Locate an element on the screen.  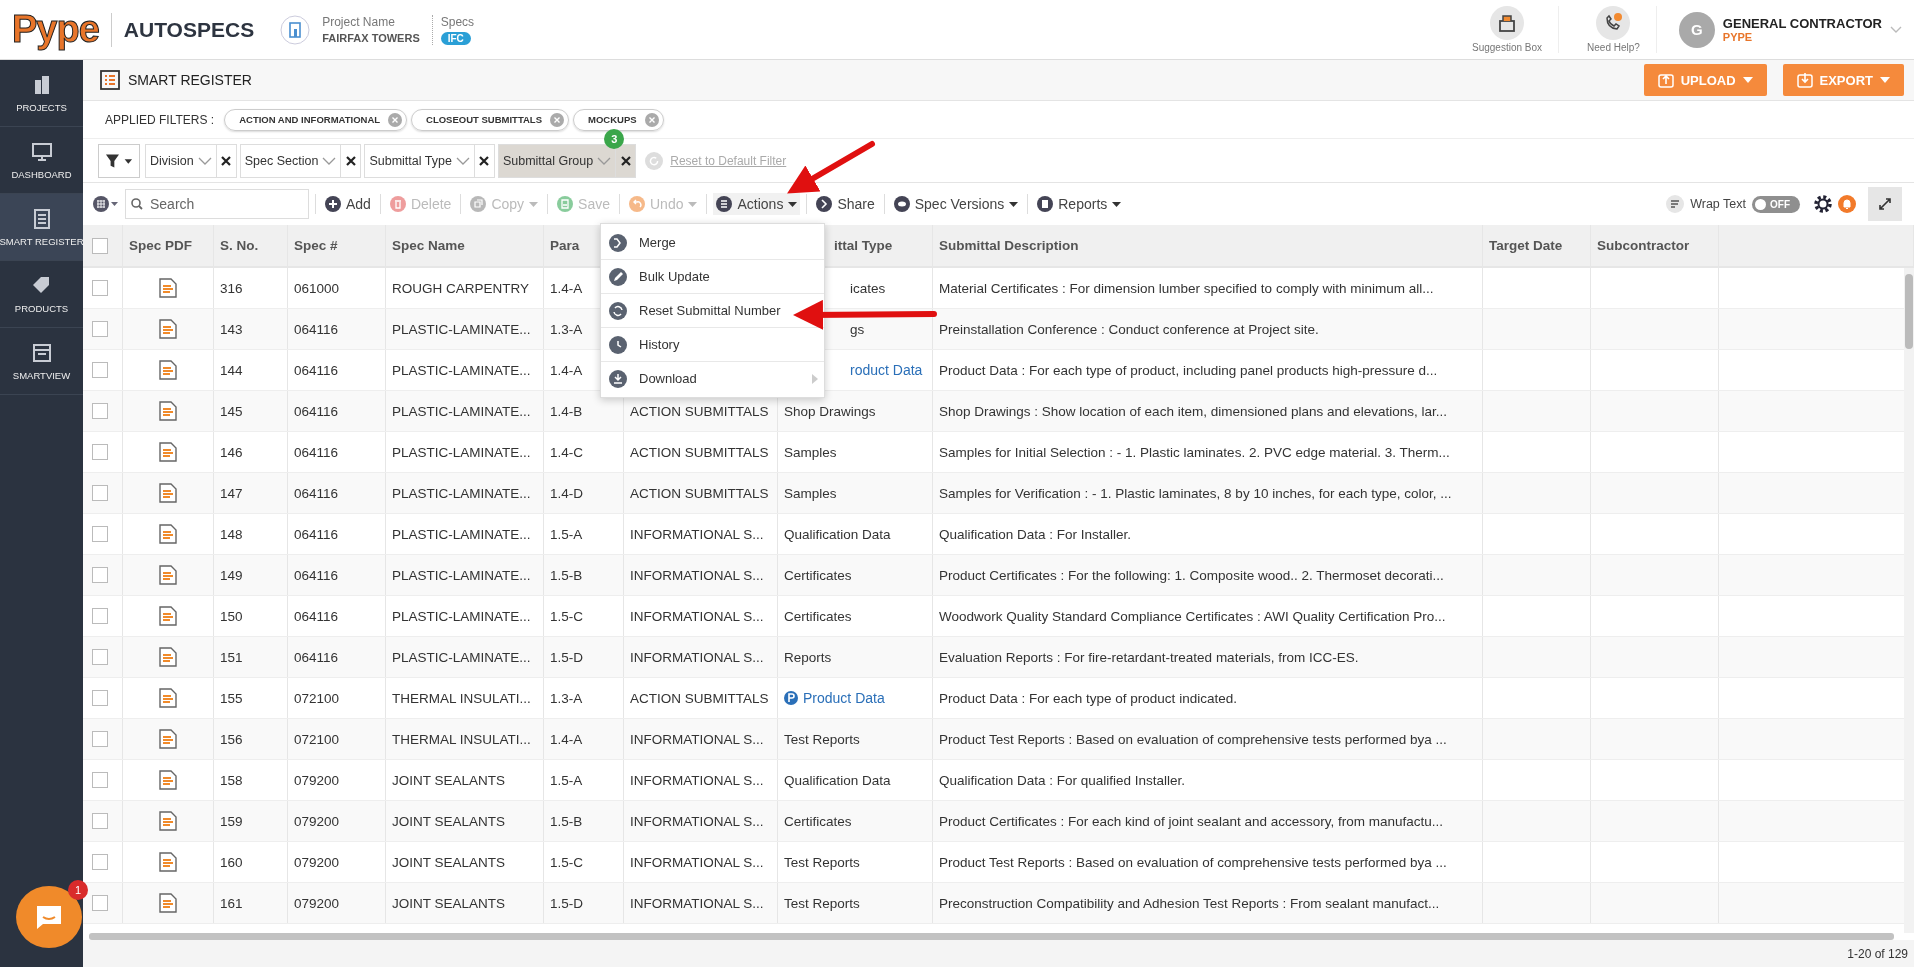
table-cell: ACTION SUBMITTALS is located at coordinates (699, 698).